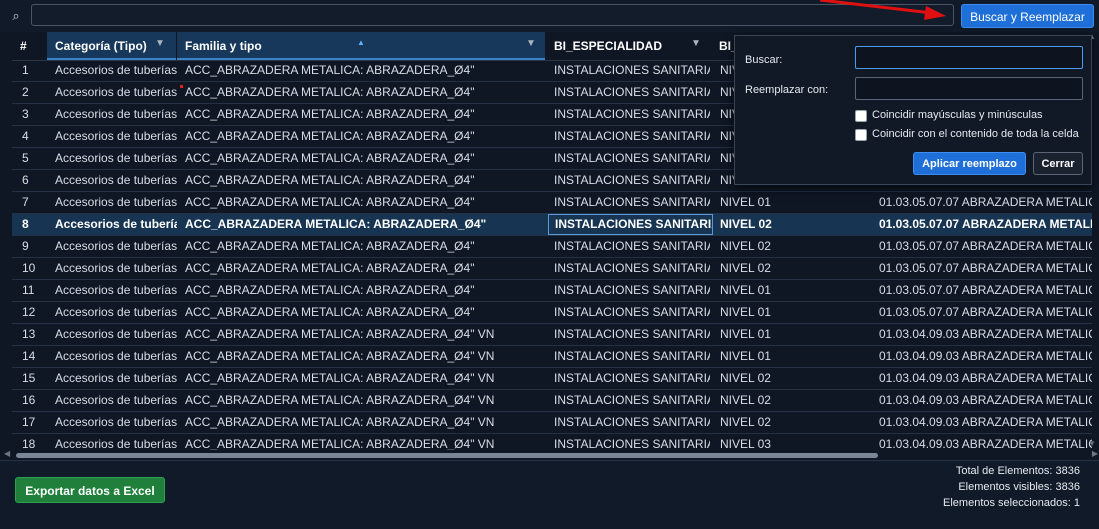  What do you see at coordinates (29, 46) in the screenshot?
I see `column-header-index: #` at bounding box center [29, 46].